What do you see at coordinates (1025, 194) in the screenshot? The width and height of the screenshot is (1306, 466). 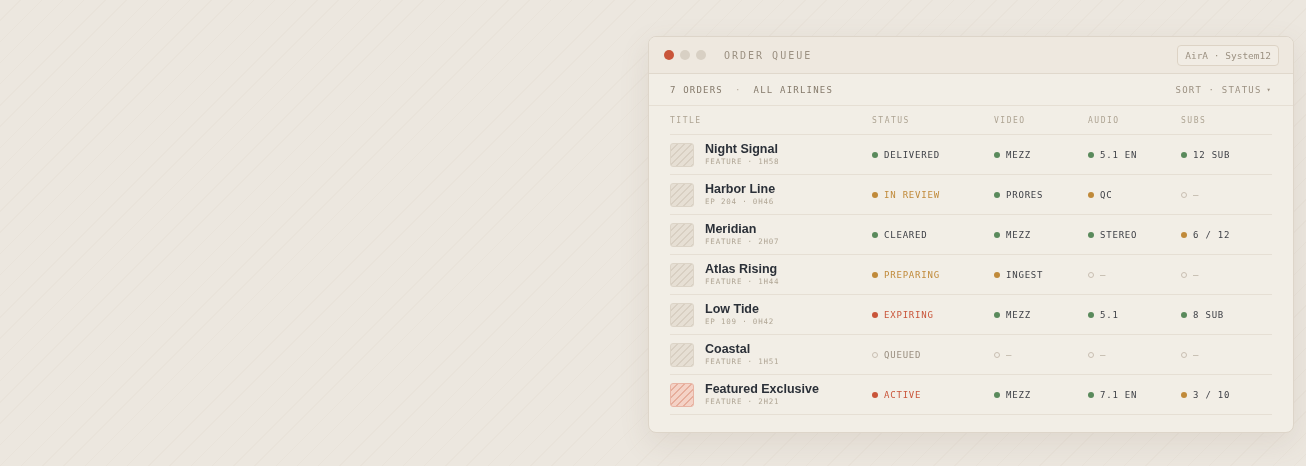 I see `cell-text: PRORES` at bounding box center [1025, 194].